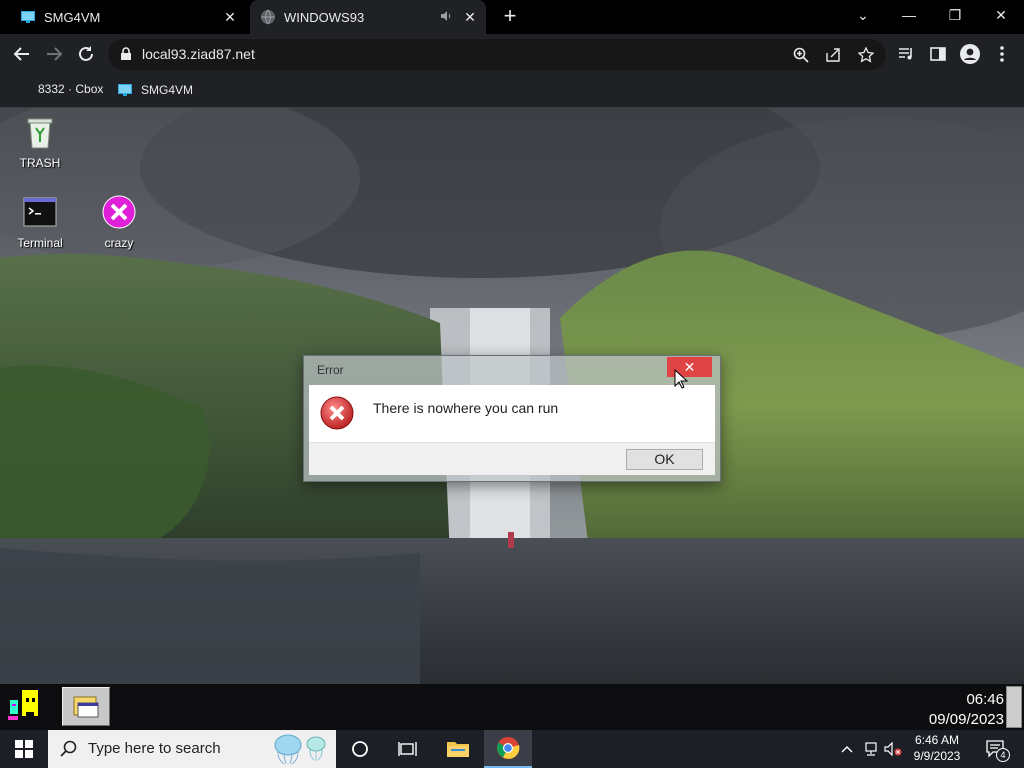  I want to click on chrome-taskbar-icon, so click(508, 749).